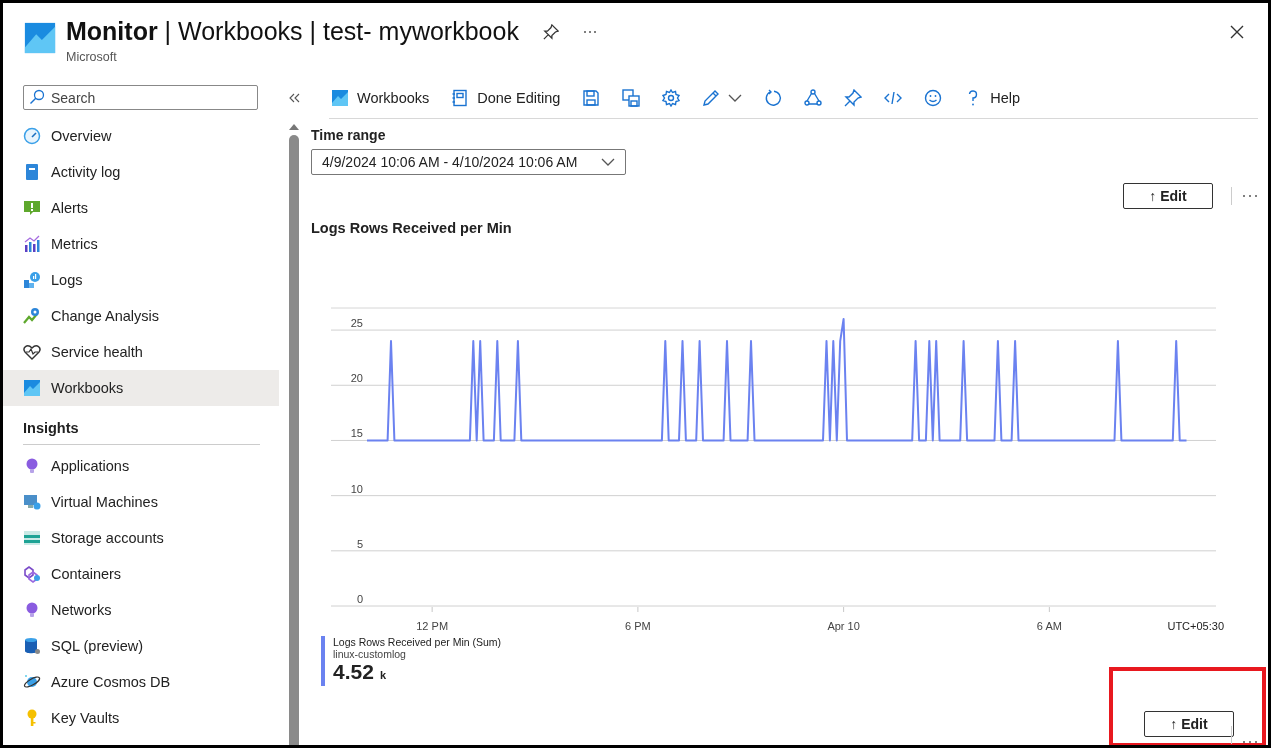 Image resolution: width=1271 pixels, height=752 pixels. I want to click on nav-item: Applications, so click(141, 466).